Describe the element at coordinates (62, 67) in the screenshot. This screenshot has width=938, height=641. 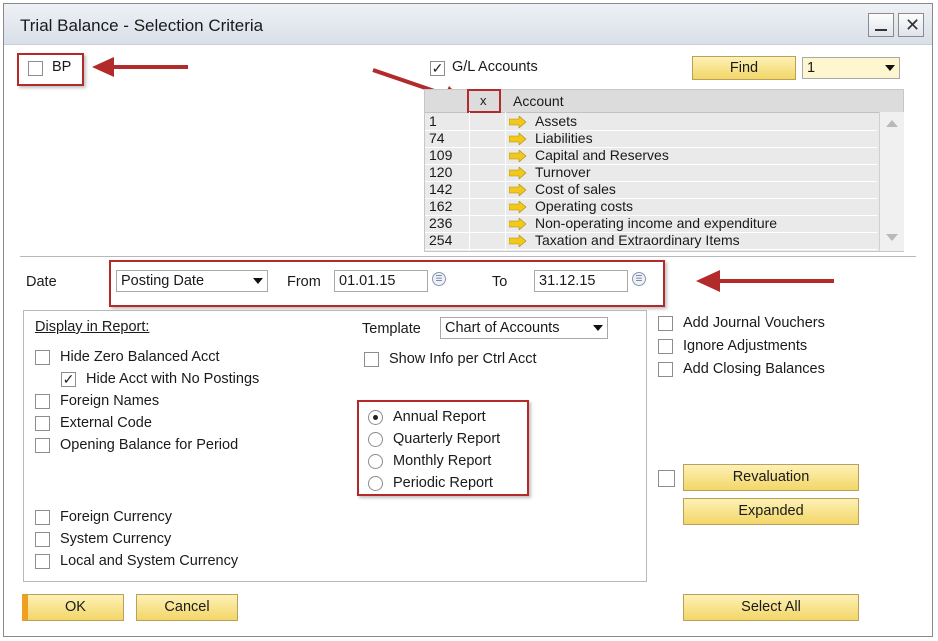
I see `bp-label: BP` at that location.